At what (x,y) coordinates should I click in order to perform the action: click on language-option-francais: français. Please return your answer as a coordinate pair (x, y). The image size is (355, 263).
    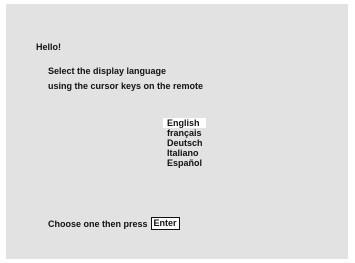
    Looking at the image, I should click on (184, 133).